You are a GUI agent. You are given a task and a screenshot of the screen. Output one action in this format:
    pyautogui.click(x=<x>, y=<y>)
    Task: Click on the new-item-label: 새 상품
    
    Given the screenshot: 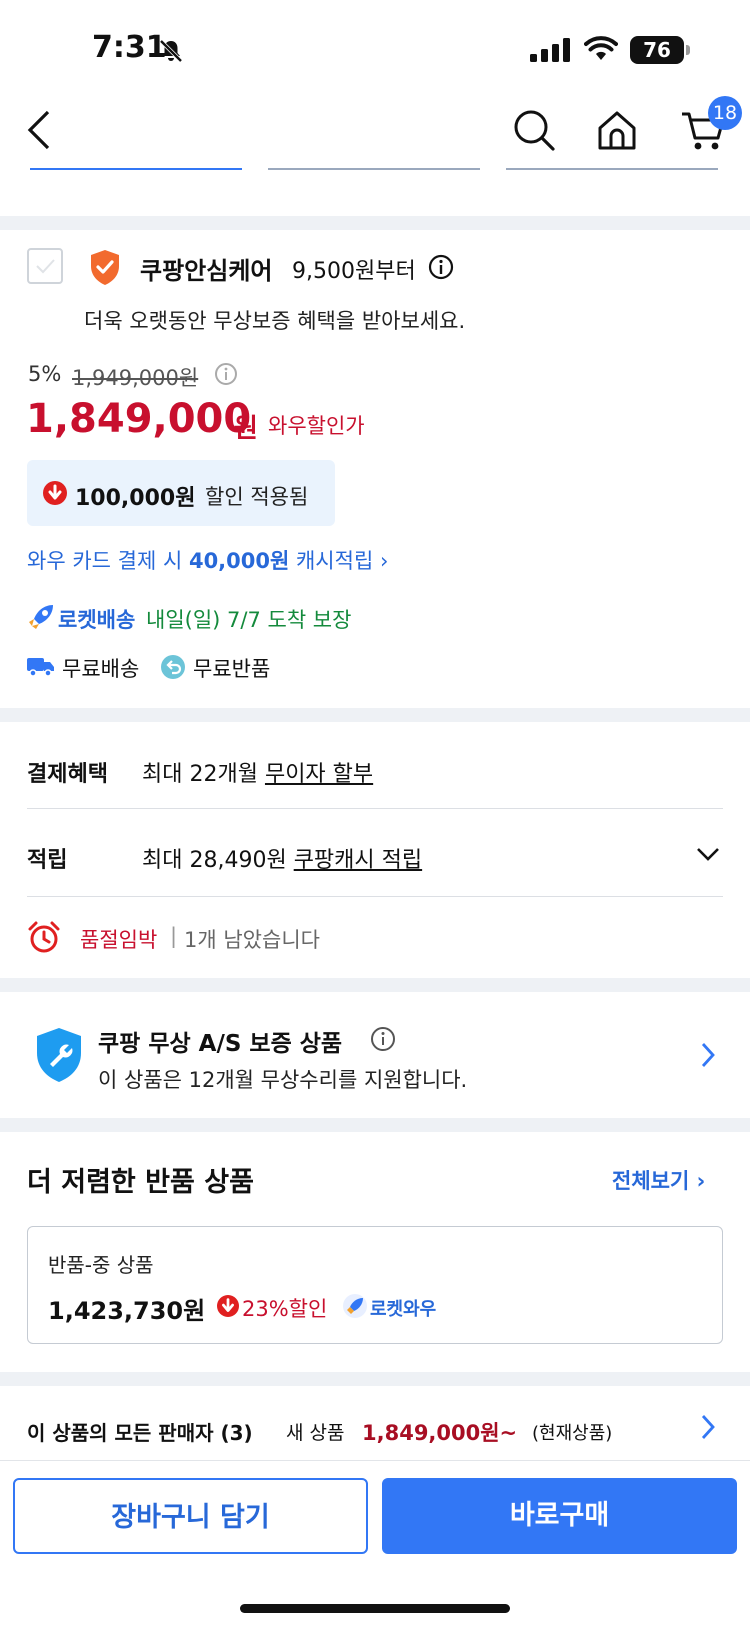 What is the action you would take?
    pyautogui.click(x=315, y=1433)
    